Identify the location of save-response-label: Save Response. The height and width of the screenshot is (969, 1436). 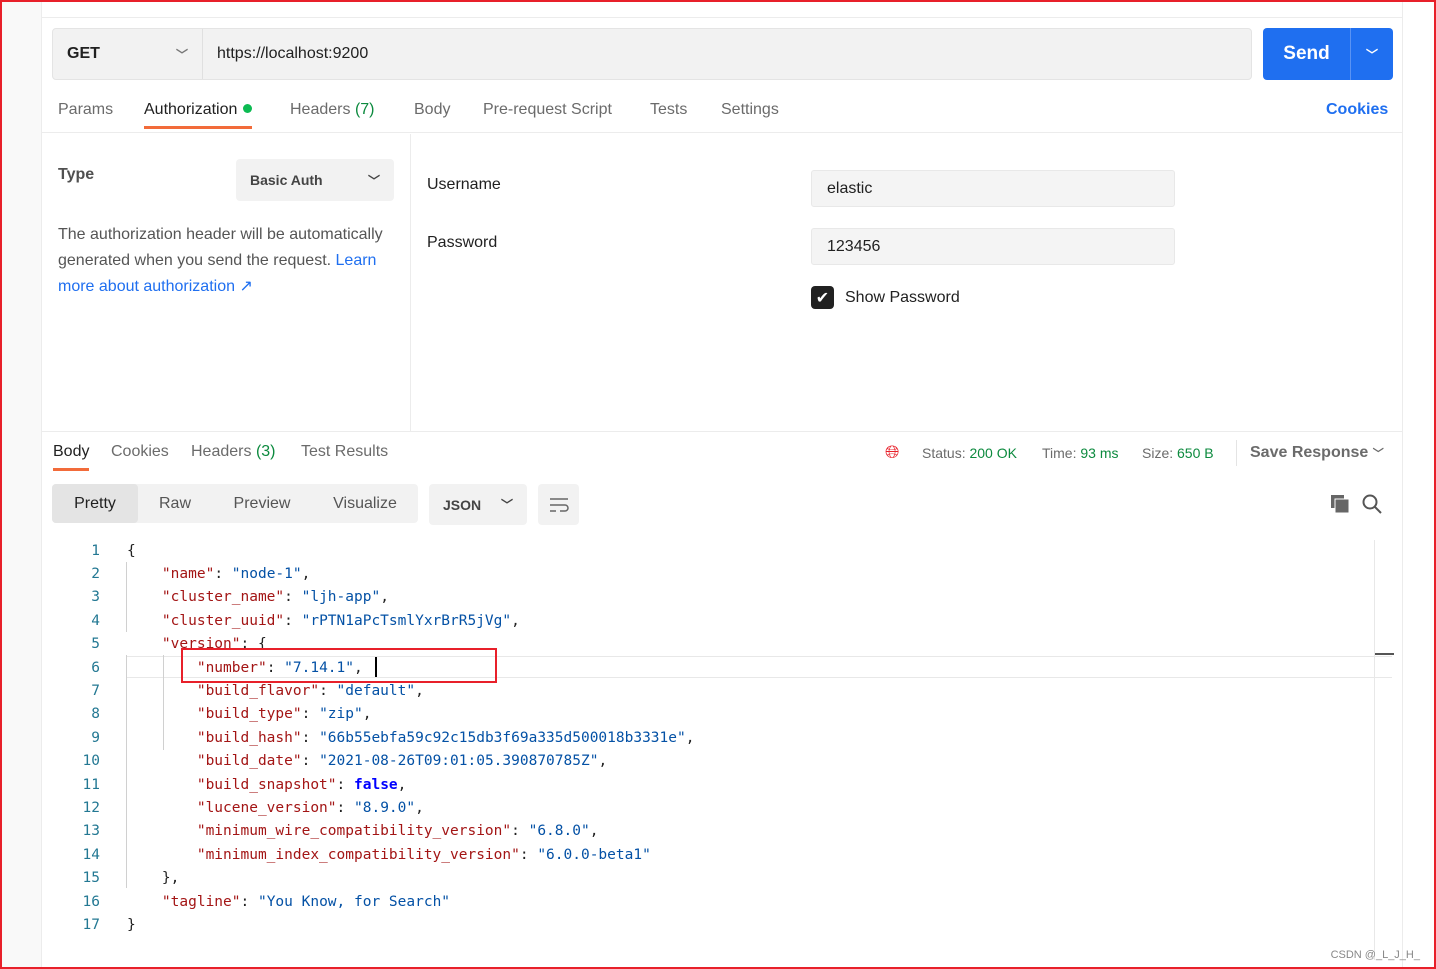
(1309, 452).